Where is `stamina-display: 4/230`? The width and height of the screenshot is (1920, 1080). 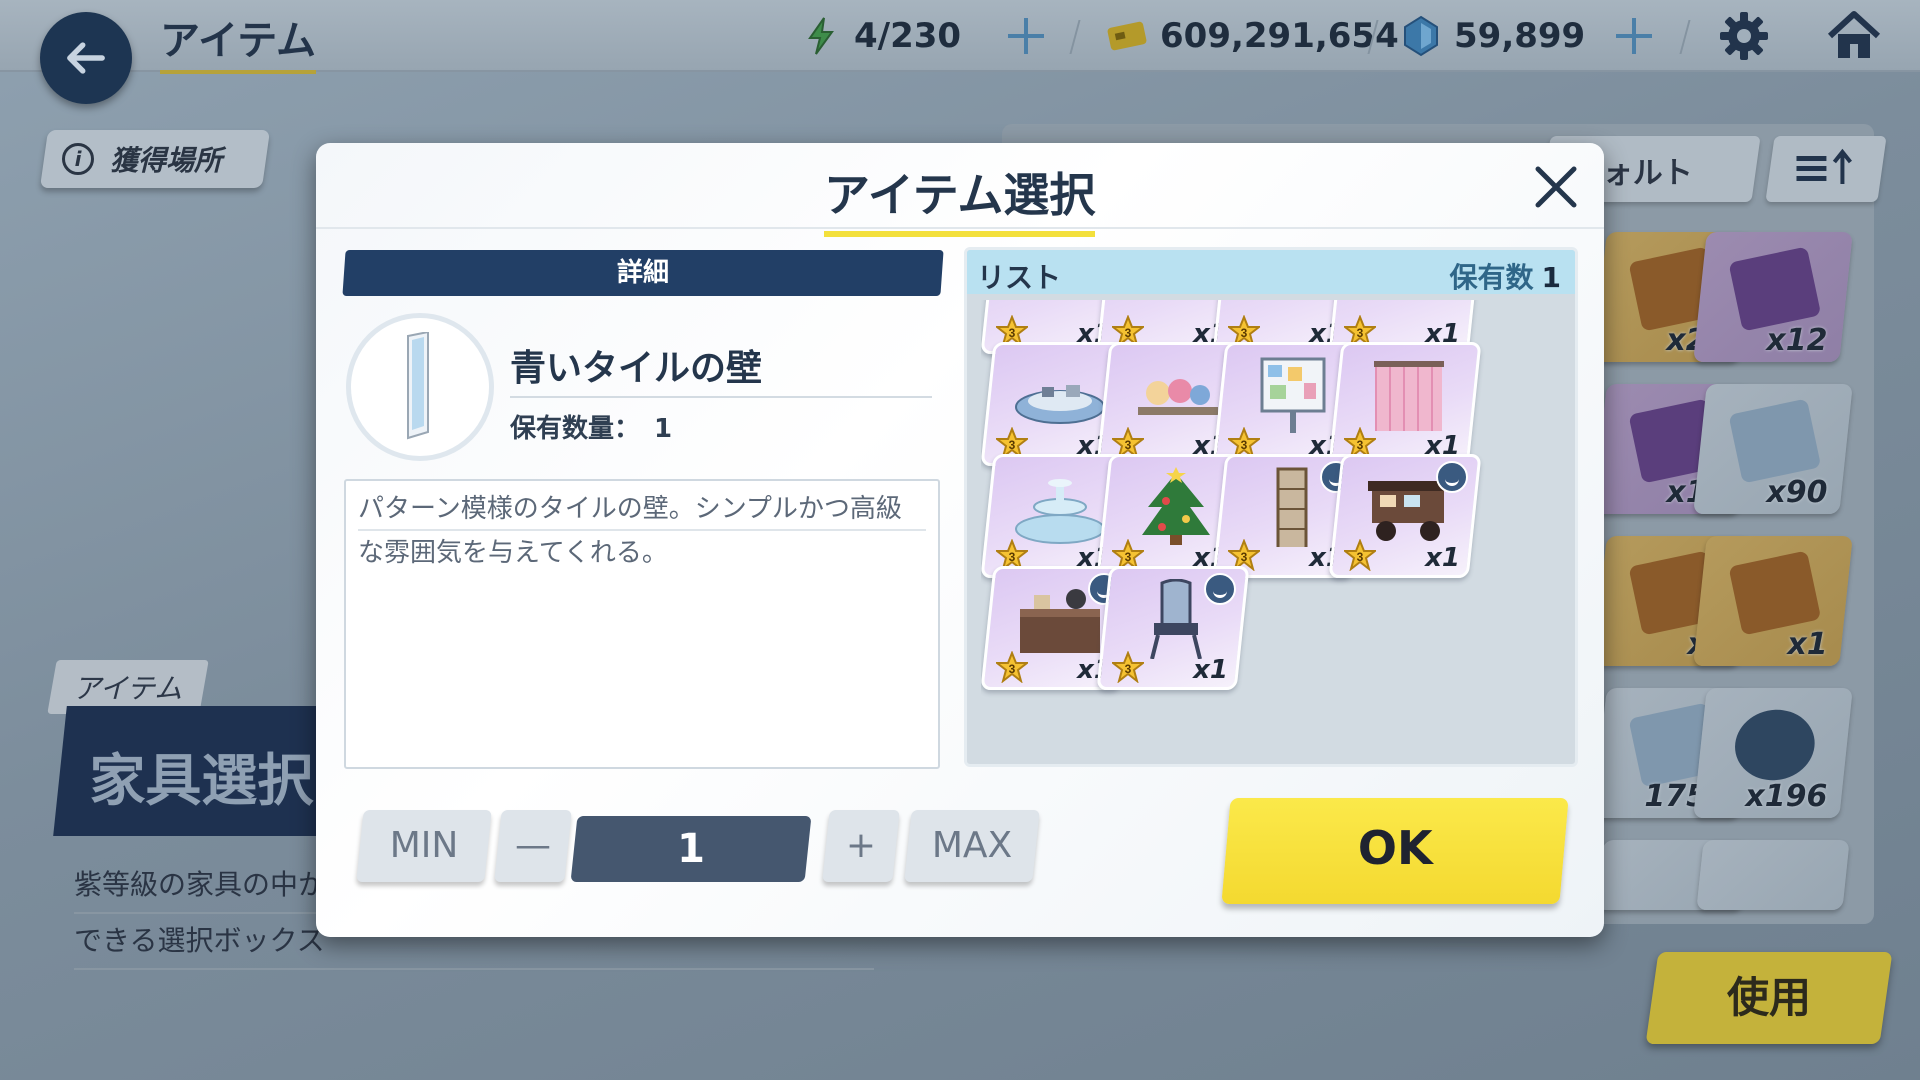 stamina-display: 4/230 is located at coordinates (880, 36).